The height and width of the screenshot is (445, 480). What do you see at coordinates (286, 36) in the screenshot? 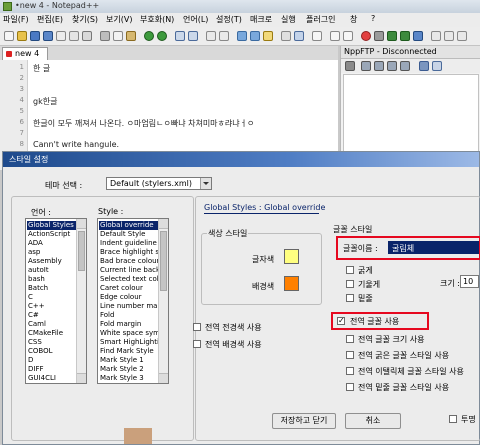
I see `indent-guide-icon` at bounding box center [286, 36].